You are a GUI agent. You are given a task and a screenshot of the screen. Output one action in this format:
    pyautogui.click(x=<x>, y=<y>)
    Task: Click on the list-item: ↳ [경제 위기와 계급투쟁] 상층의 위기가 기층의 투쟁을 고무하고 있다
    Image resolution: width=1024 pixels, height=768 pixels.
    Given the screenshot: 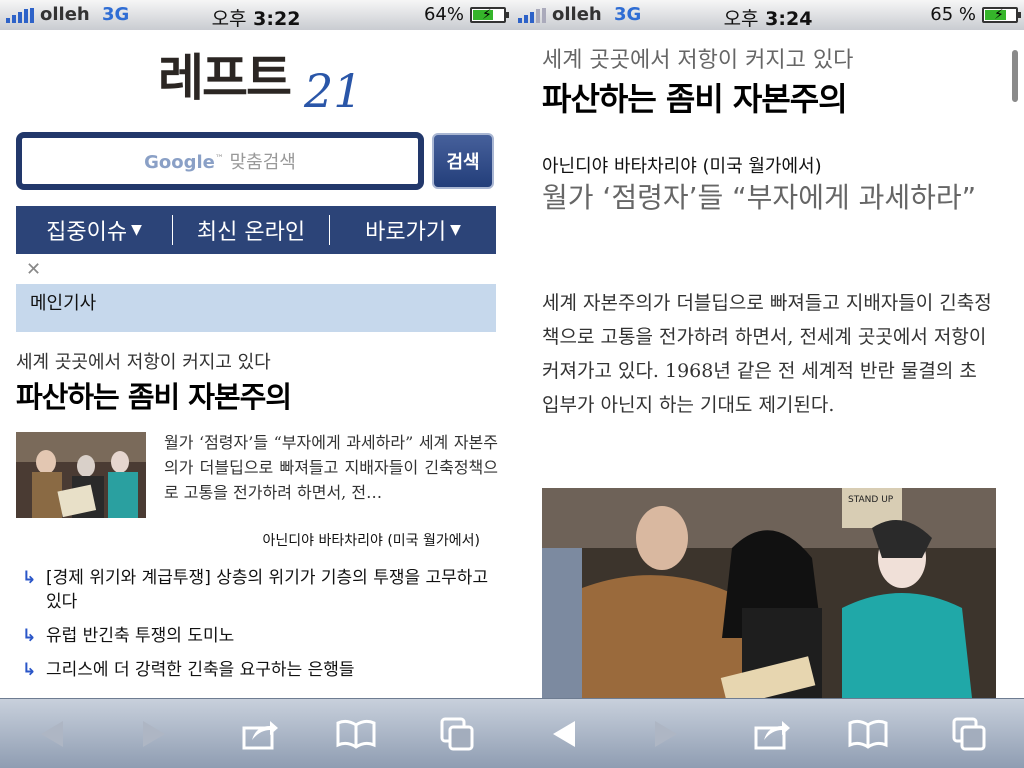 What is the action you would take?
    pyautogui.click(x=262, y=590)
    